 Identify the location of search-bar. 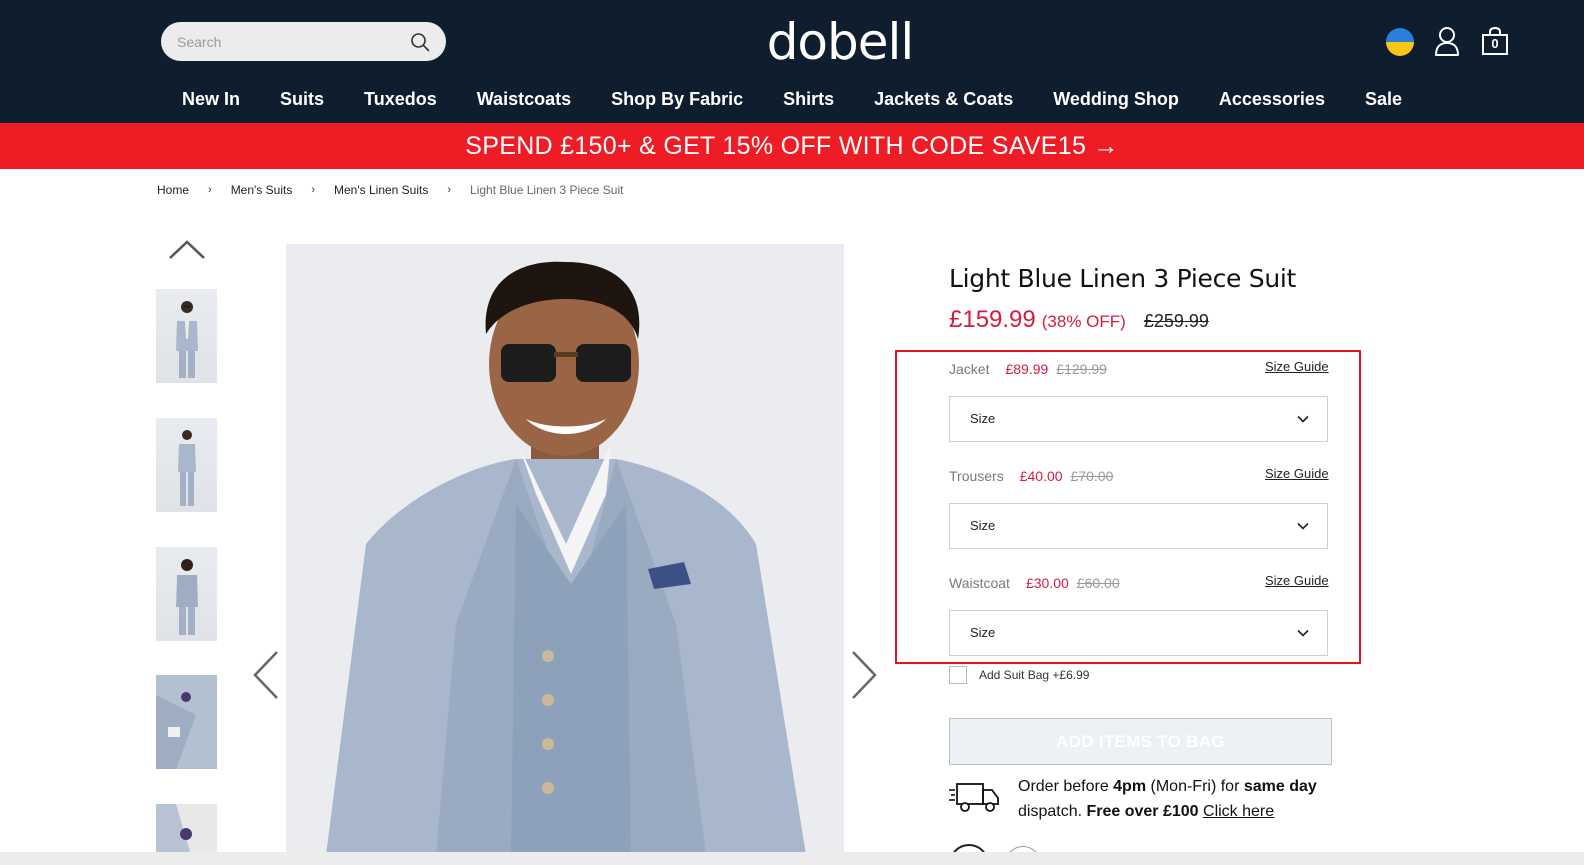
(303, 41).